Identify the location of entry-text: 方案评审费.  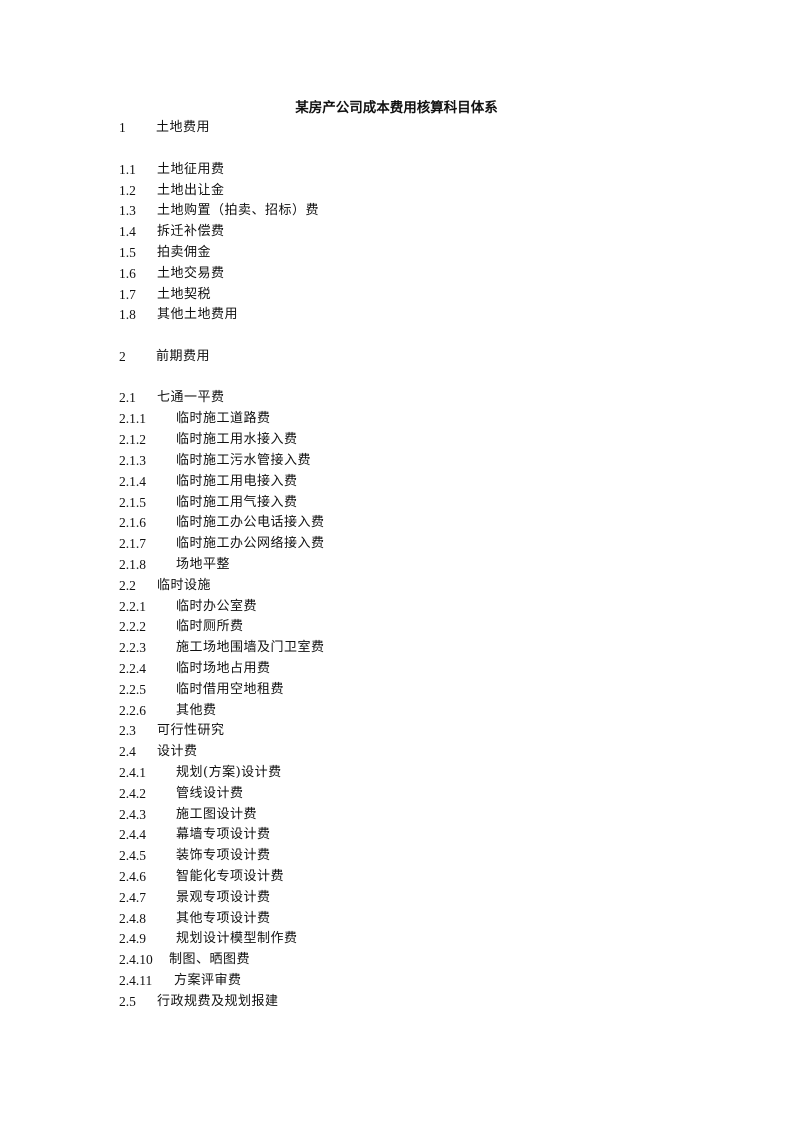
(208, 980).